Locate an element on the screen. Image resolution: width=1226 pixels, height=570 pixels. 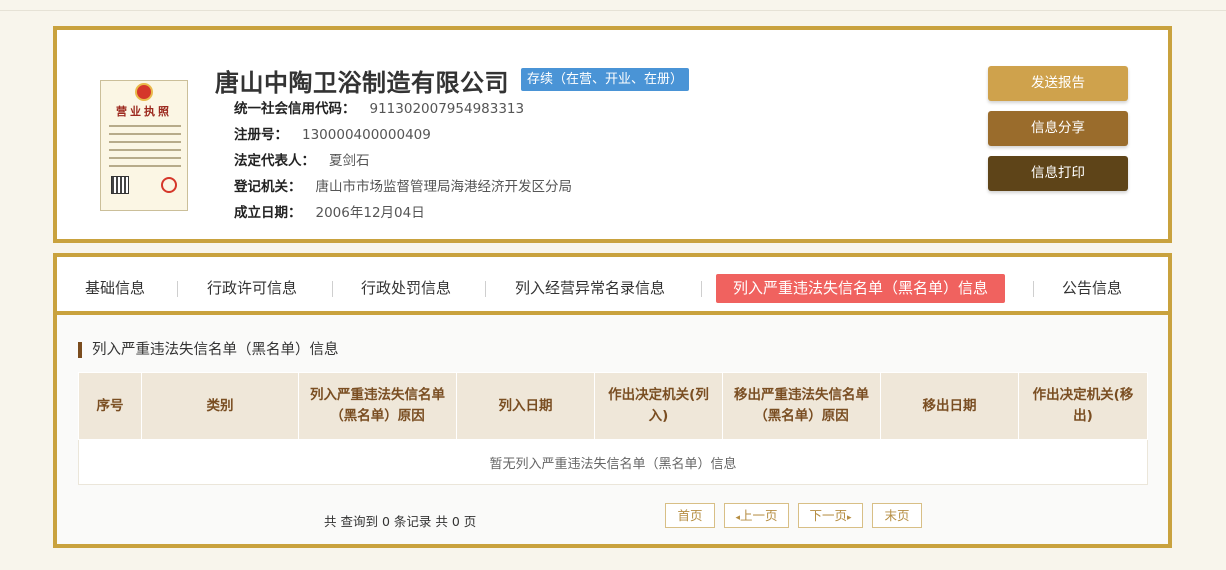
print-info-button: 信息打印 is located at coordinates (1058, 173).